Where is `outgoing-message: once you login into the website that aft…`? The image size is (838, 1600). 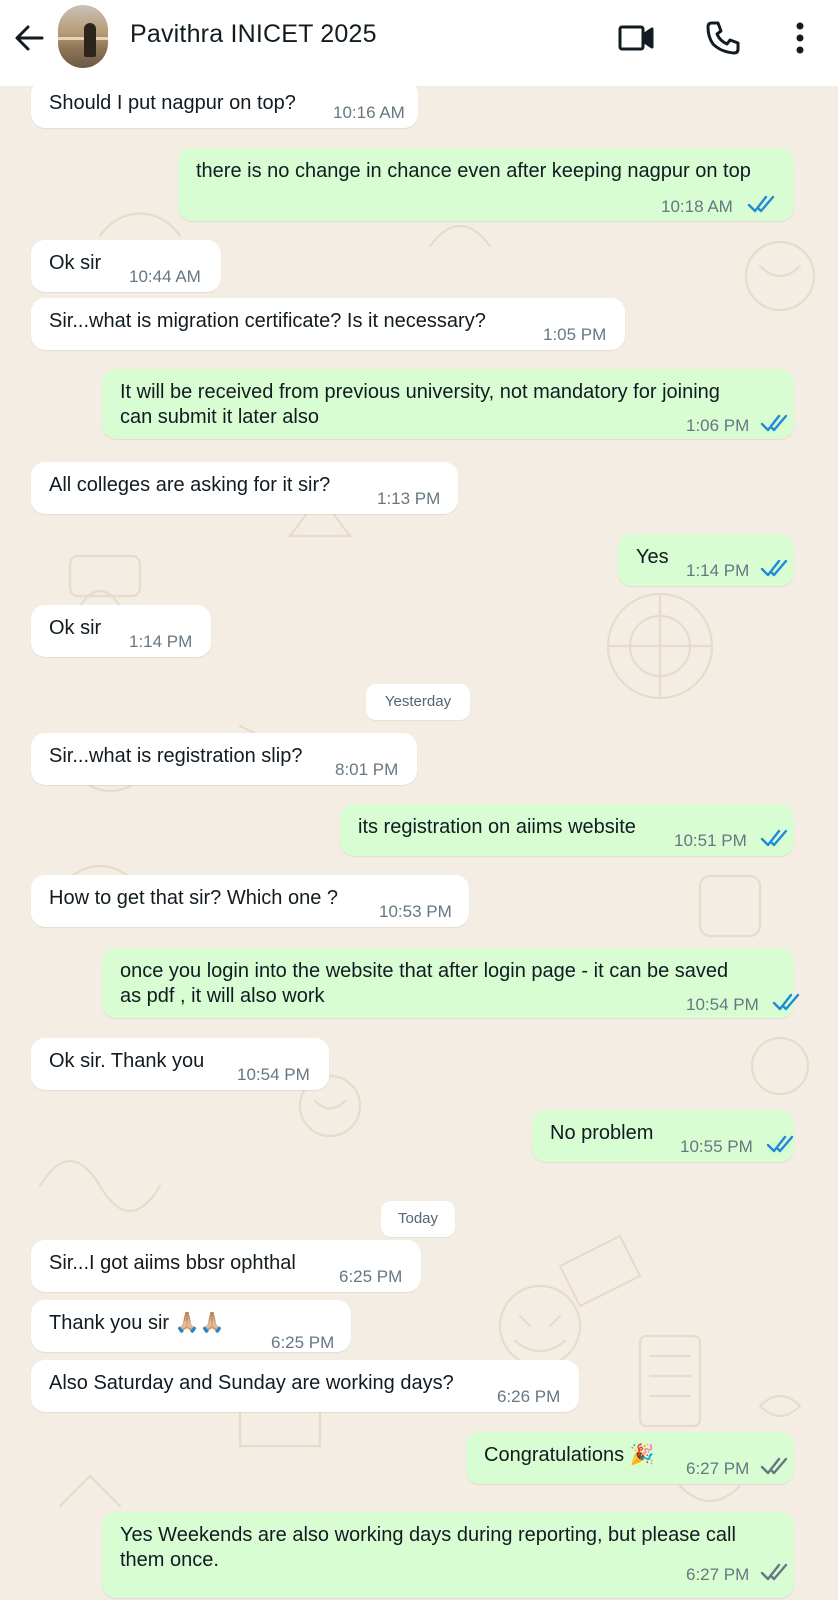 outgoing-message: once you login into the website that aft… is located at coordinates (451, 983).